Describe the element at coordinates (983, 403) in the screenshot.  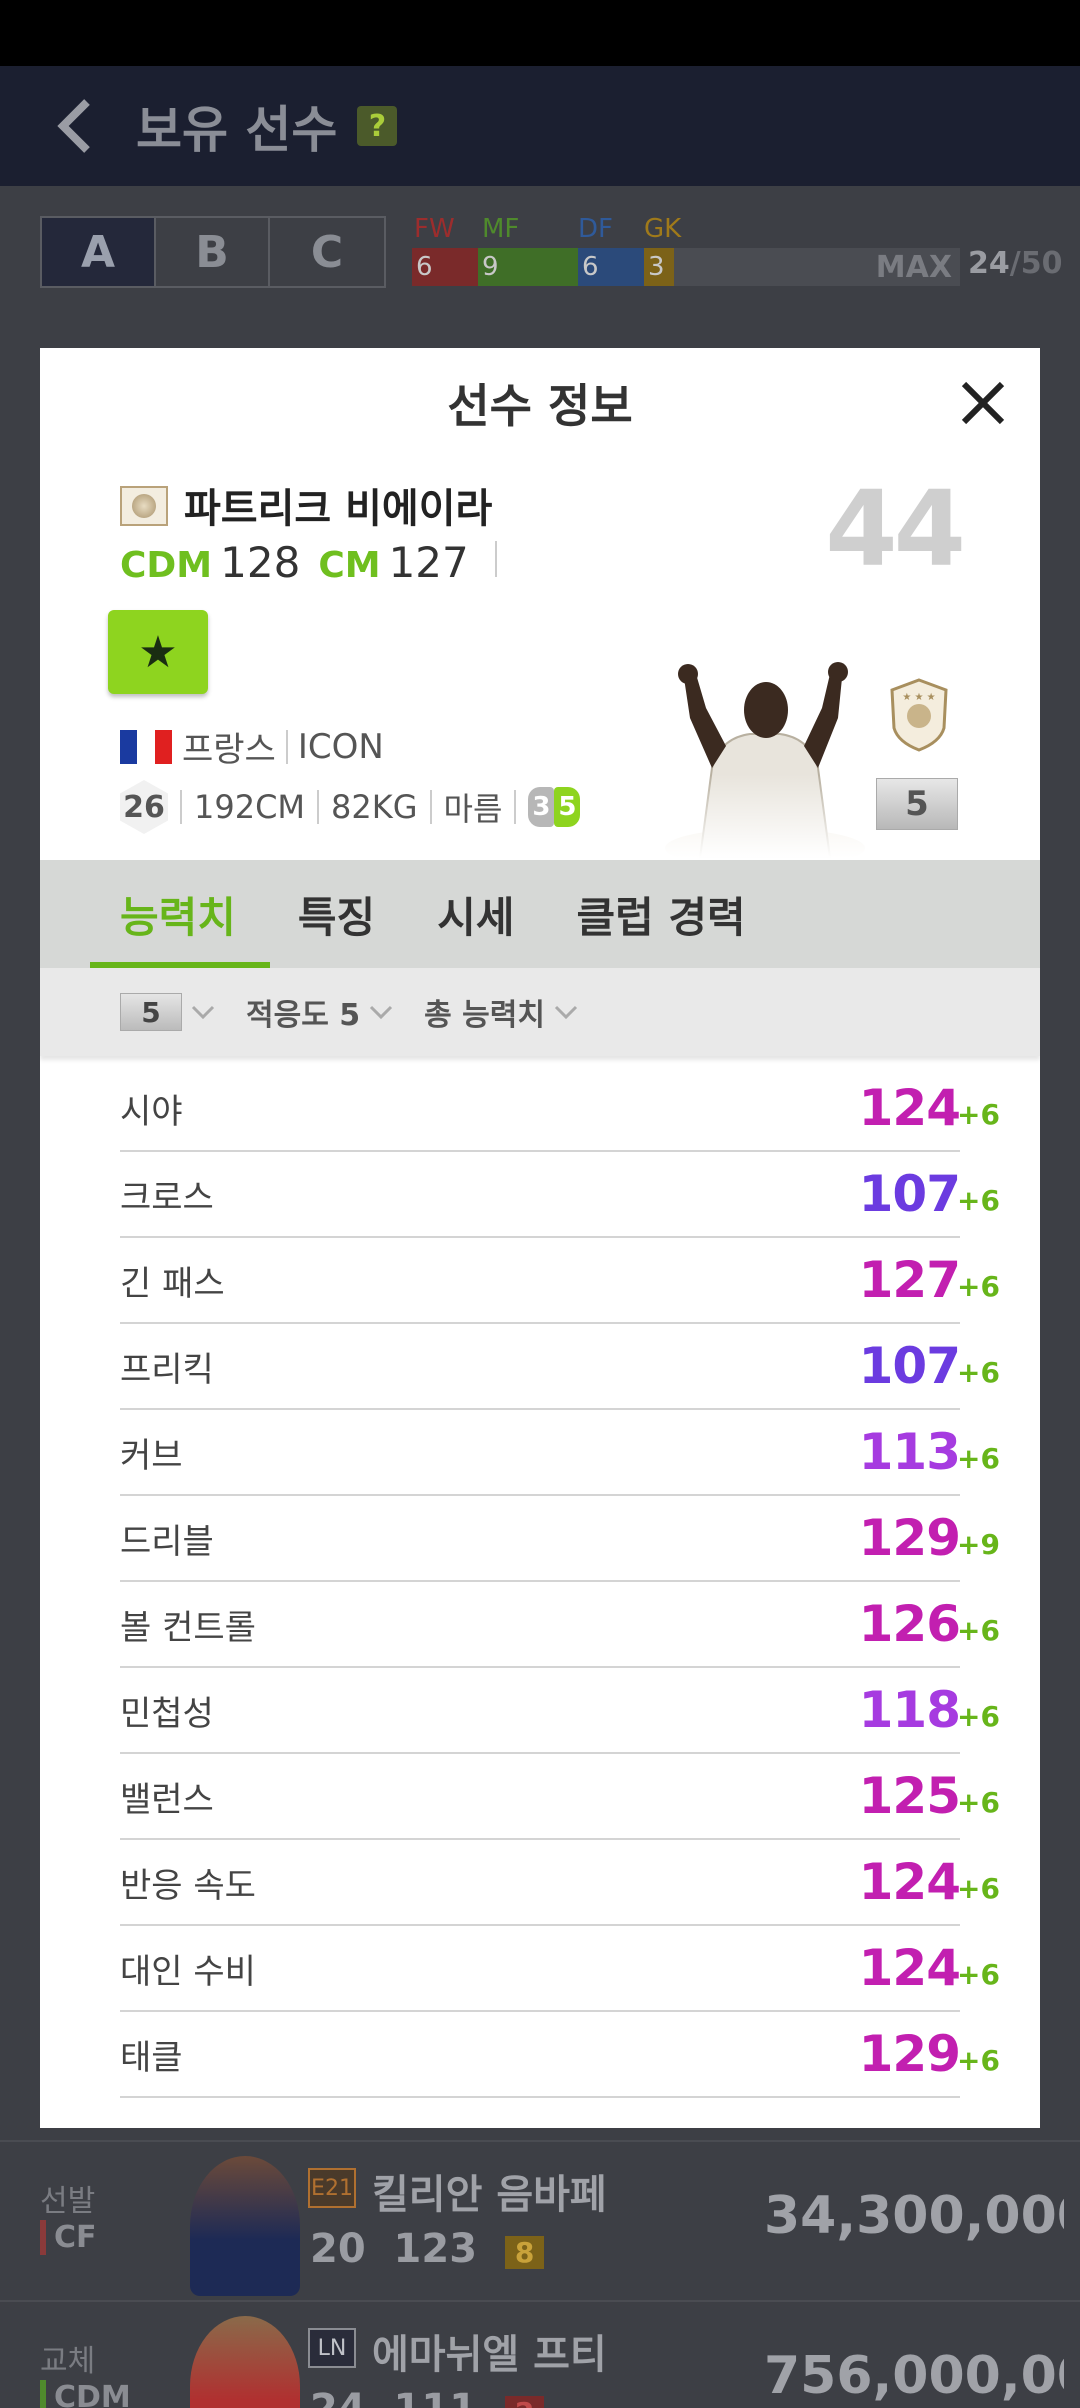
I see `close-button` at that location.